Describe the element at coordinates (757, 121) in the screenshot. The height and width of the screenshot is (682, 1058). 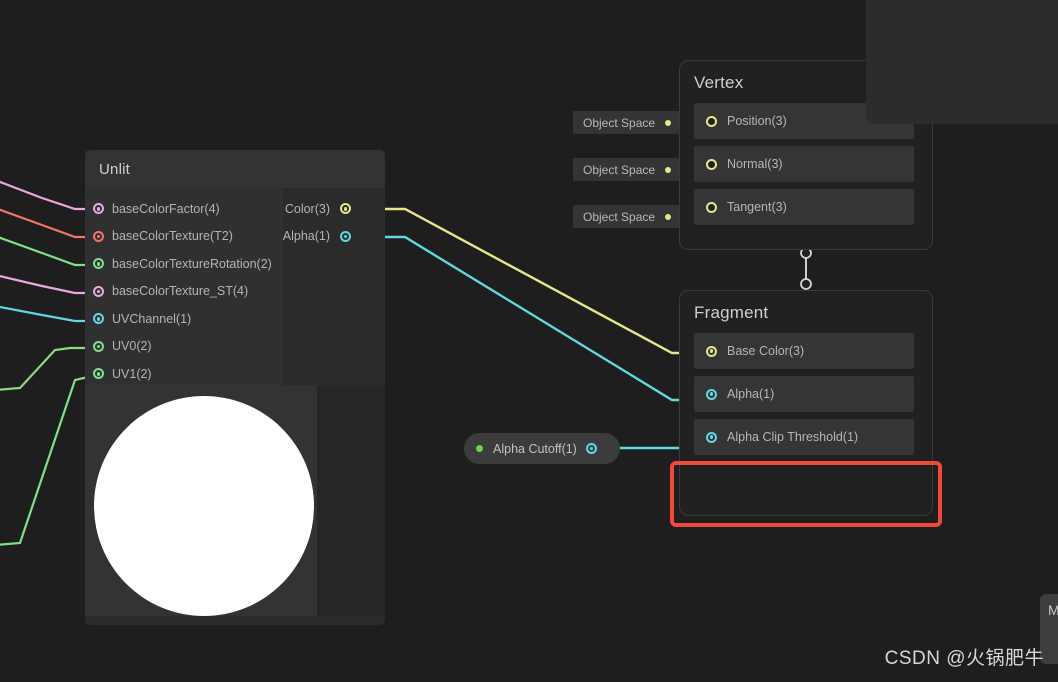
I see `vertex-slot-label: Position(3)` at that location.